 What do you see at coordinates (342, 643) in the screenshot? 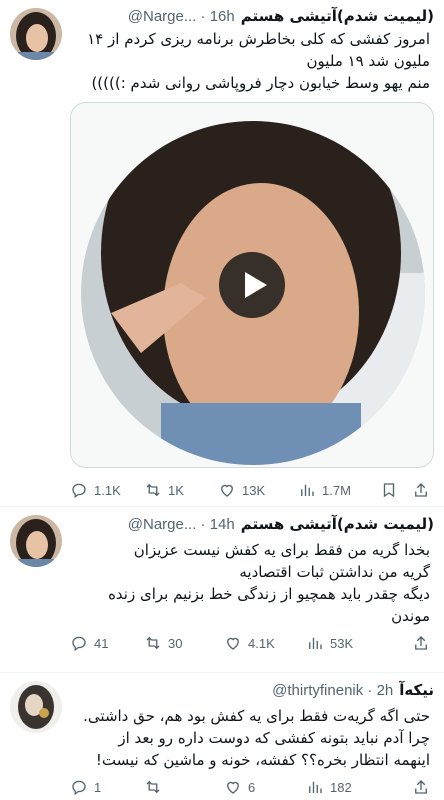
I see `views-count: 53K` at bounding box center [342, 643].